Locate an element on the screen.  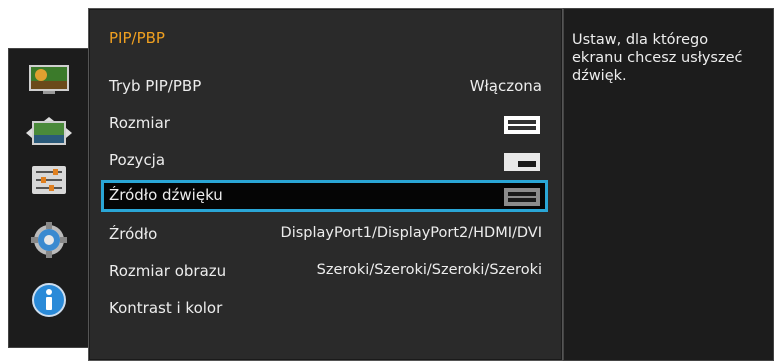
row-label: Pozycja is located at coordinates (137, 160).